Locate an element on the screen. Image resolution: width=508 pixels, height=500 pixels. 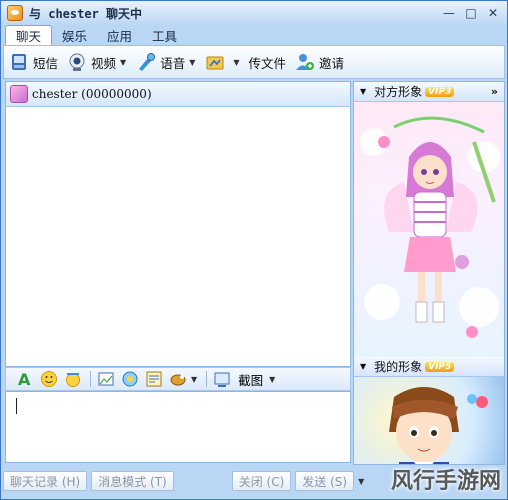
window-controls: — □ ✕ is located at coordinates (471, 13).